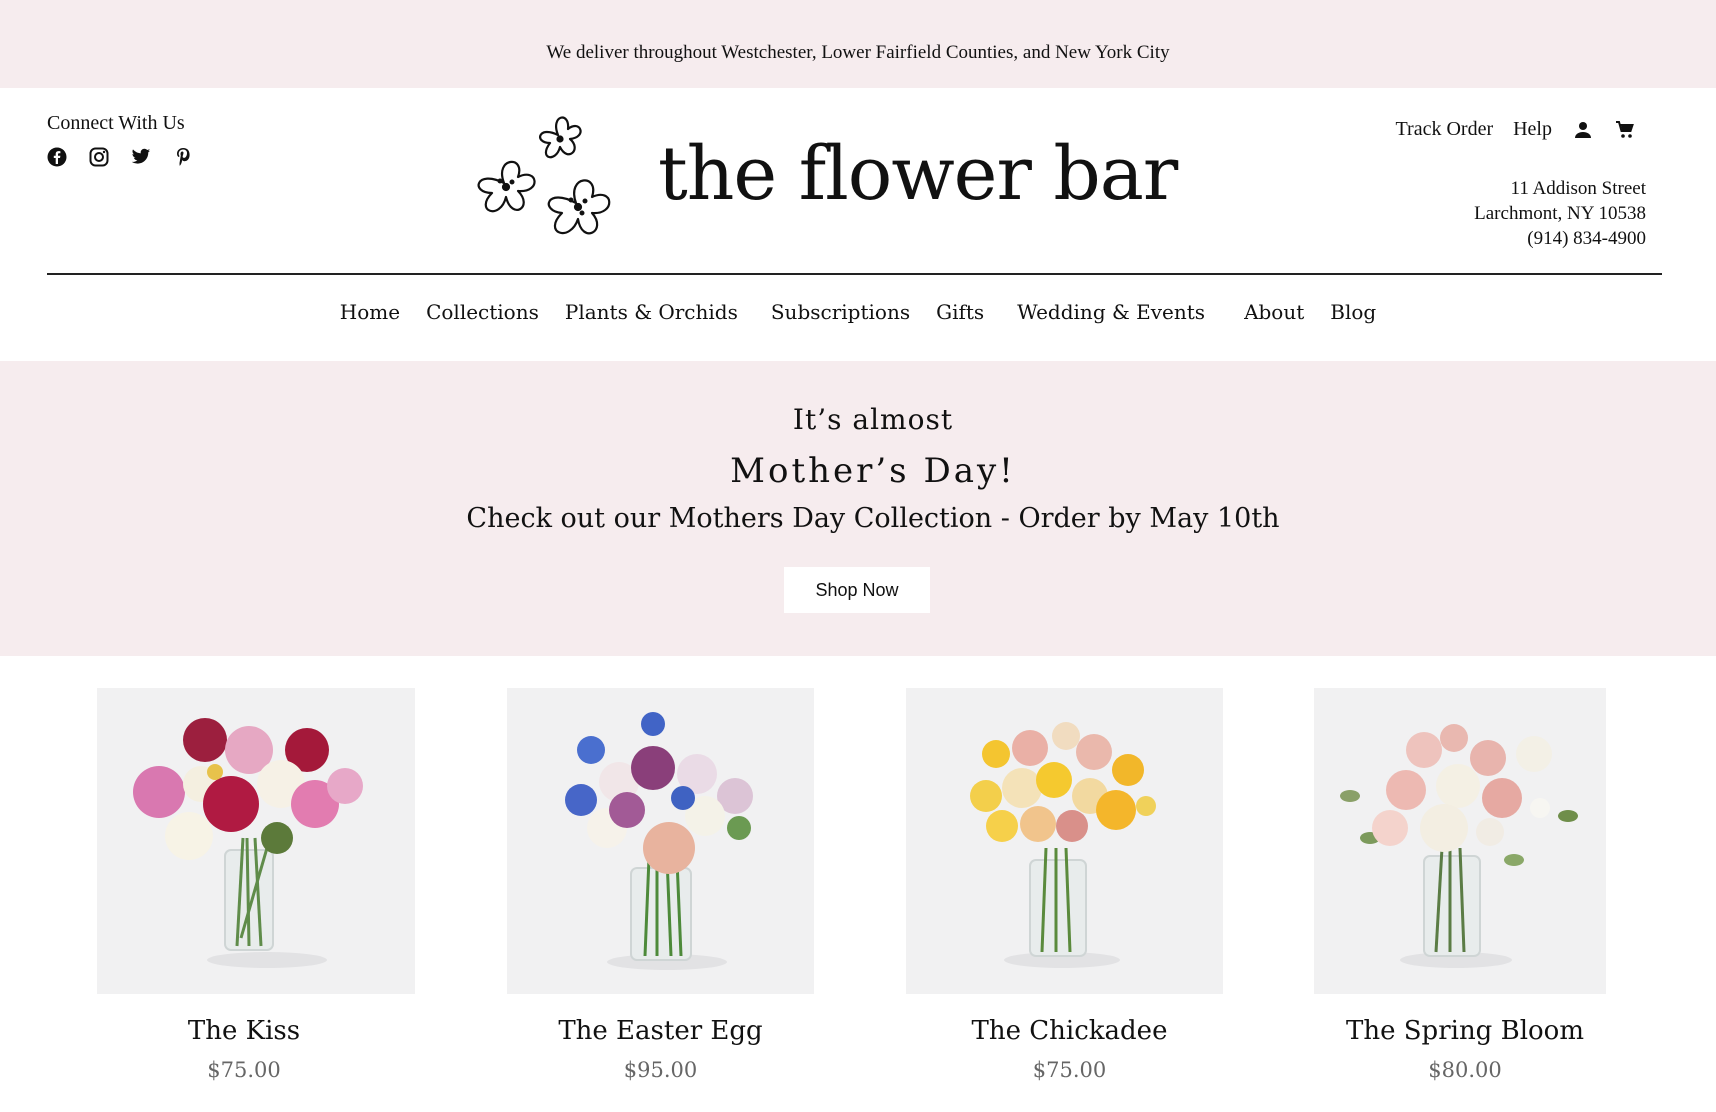  I want to click on address-city: Larchmont, NY 10538, so click(1560, 213).